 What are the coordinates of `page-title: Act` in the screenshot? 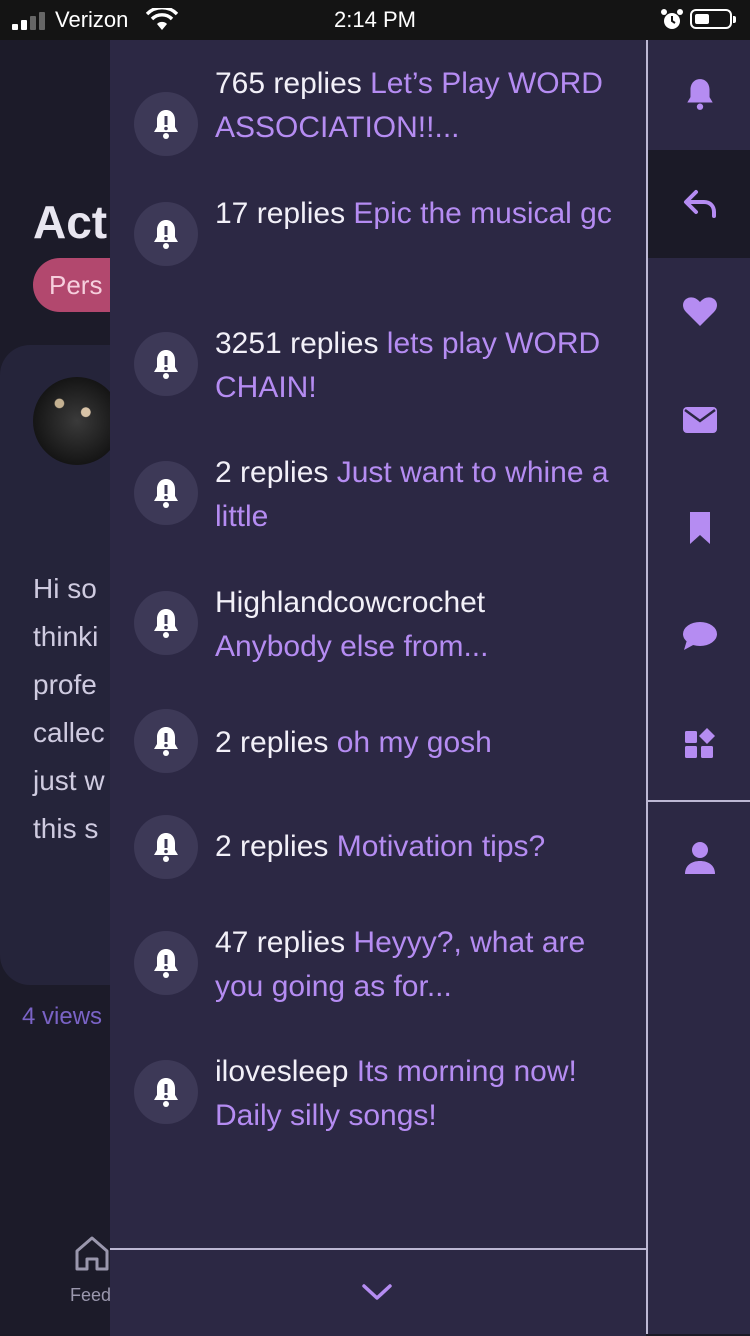 It's located at (70, 222).